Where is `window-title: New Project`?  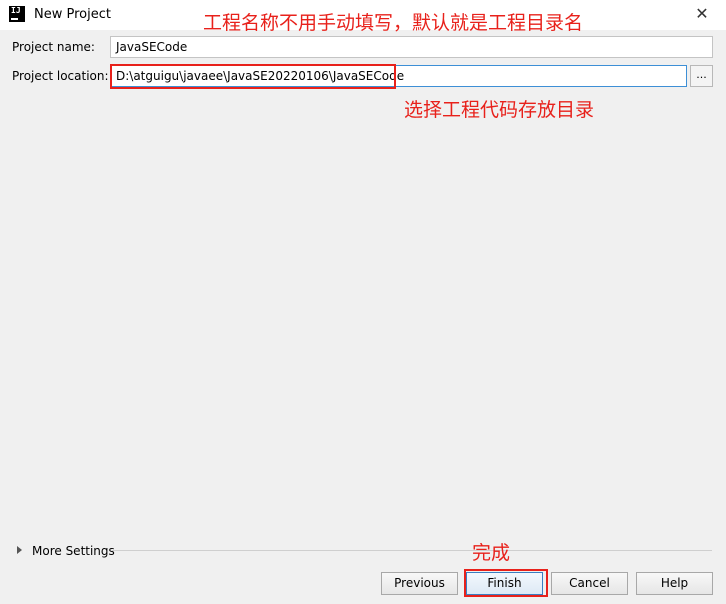
window-title: New Project is located at coordinates (72, 14).